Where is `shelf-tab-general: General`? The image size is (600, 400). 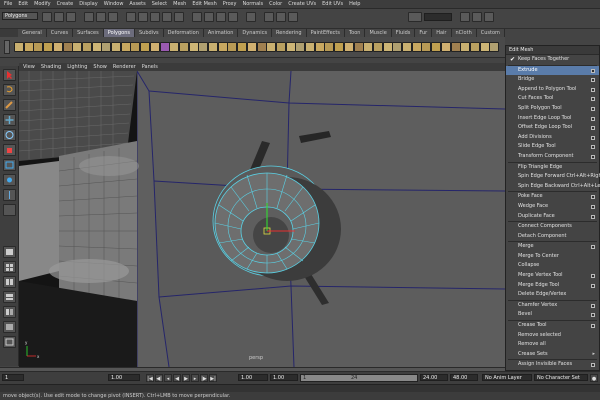
shelf-tab-general: General is located at coordinates (32, 33).